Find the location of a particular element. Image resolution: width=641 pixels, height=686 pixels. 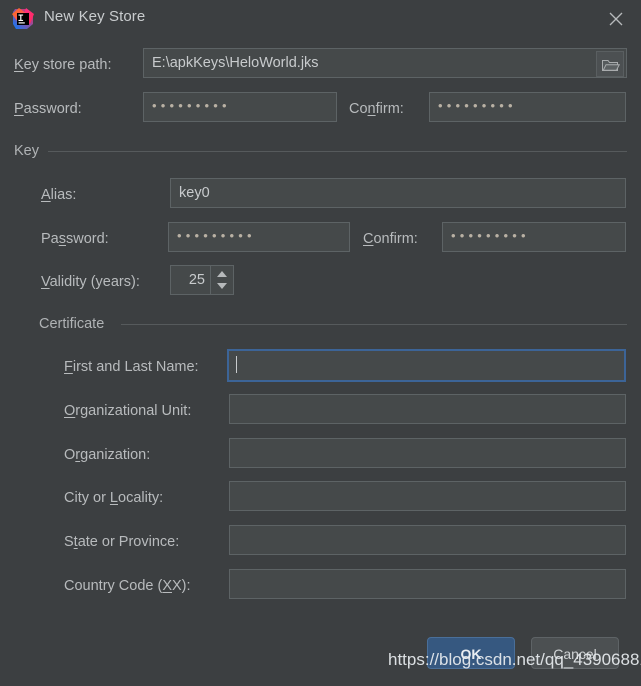

key-confirm-value: ••••••••• is located at coordinates (490, 235).